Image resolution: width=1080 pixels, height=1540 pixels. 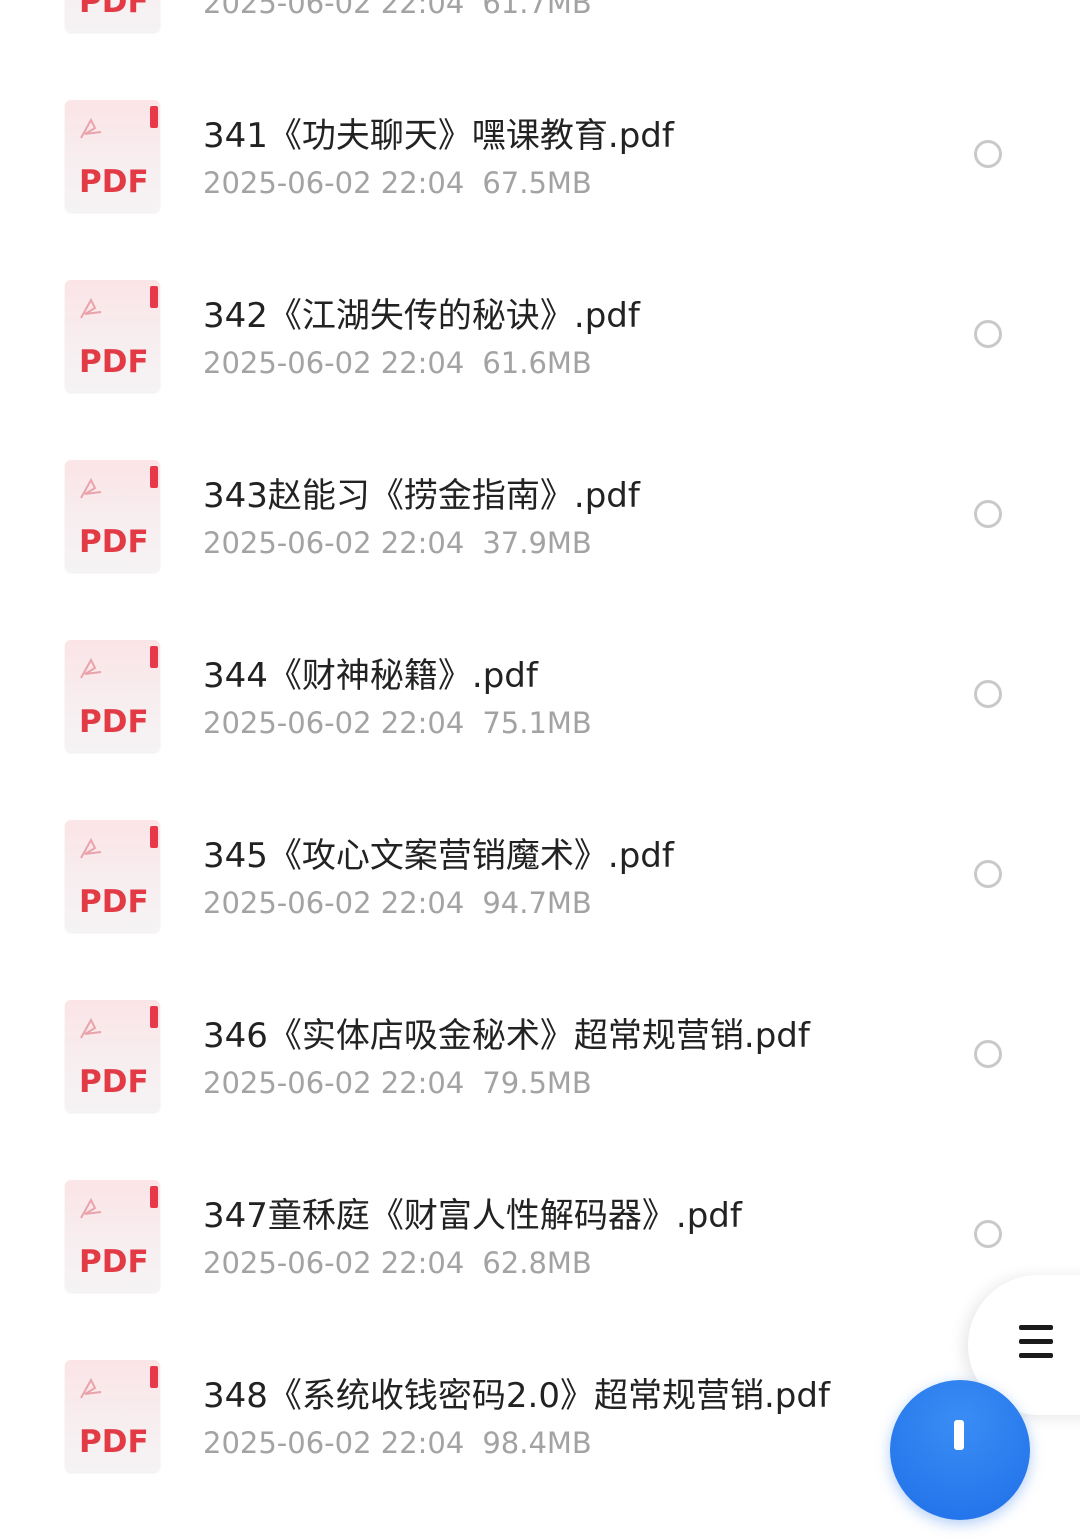 I want to click on plus-icon, so click(x=959, y=1435).